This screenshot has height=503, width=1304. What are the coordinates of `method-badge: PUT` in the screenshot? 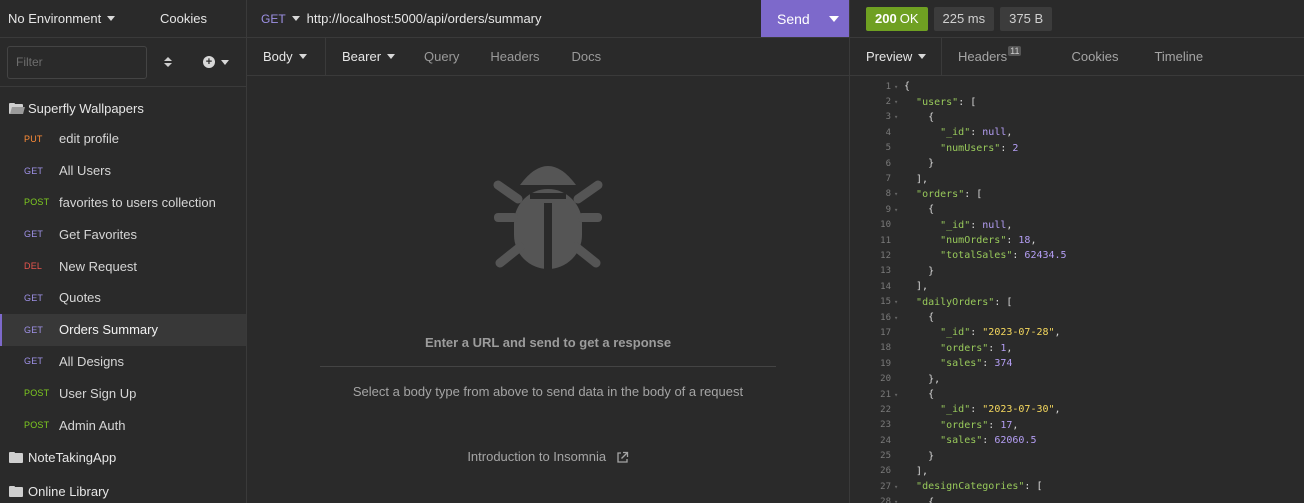 It's located at (33, 138).